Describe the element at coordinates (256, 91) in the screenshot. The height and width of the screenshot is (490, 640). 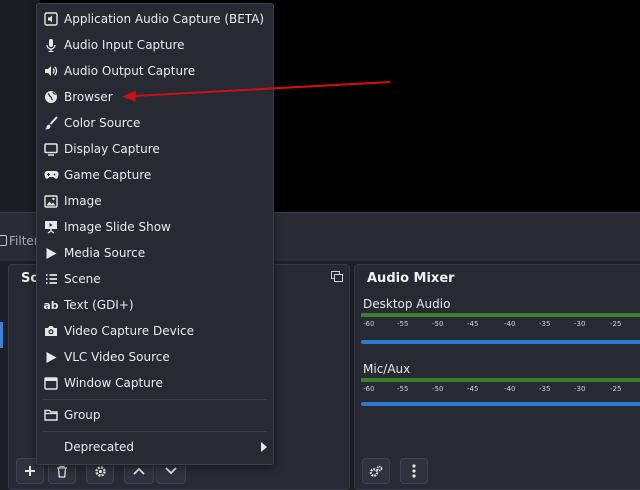
I see `annotation-arrow` at that location.